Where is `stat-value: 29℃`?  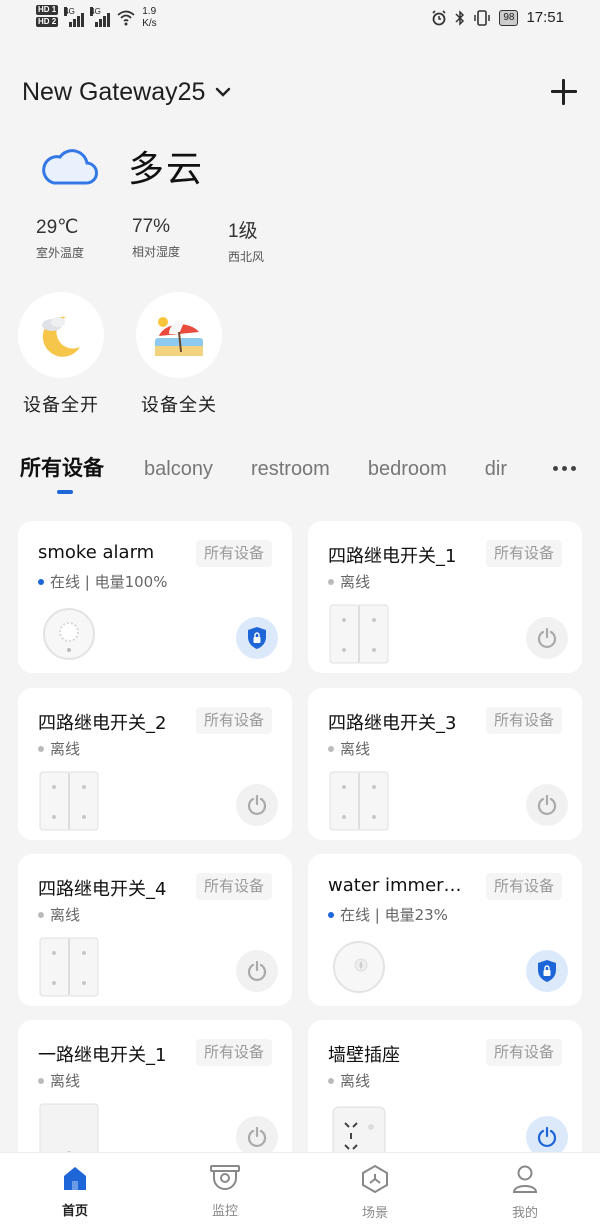 stat-value: 29℃ is located at coordinates (57, 227).